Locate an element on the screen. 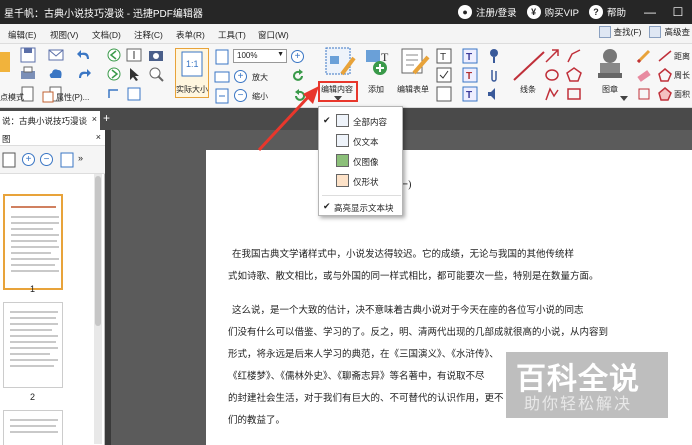 This screenshot has height=445, width=692. hand-icon is located at coordinates (6, 62).